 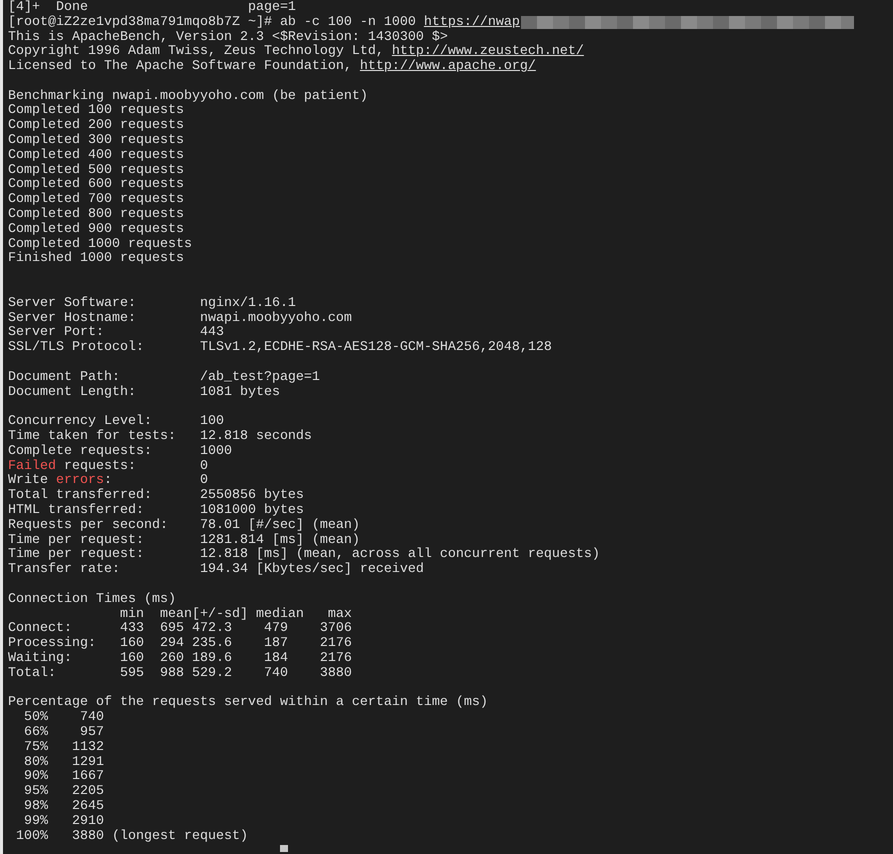 What do you see at coordinates (96, 155) in the screenshot?
I see `terminal-line: Completed 400 requests` at bounding box center [96, 155].